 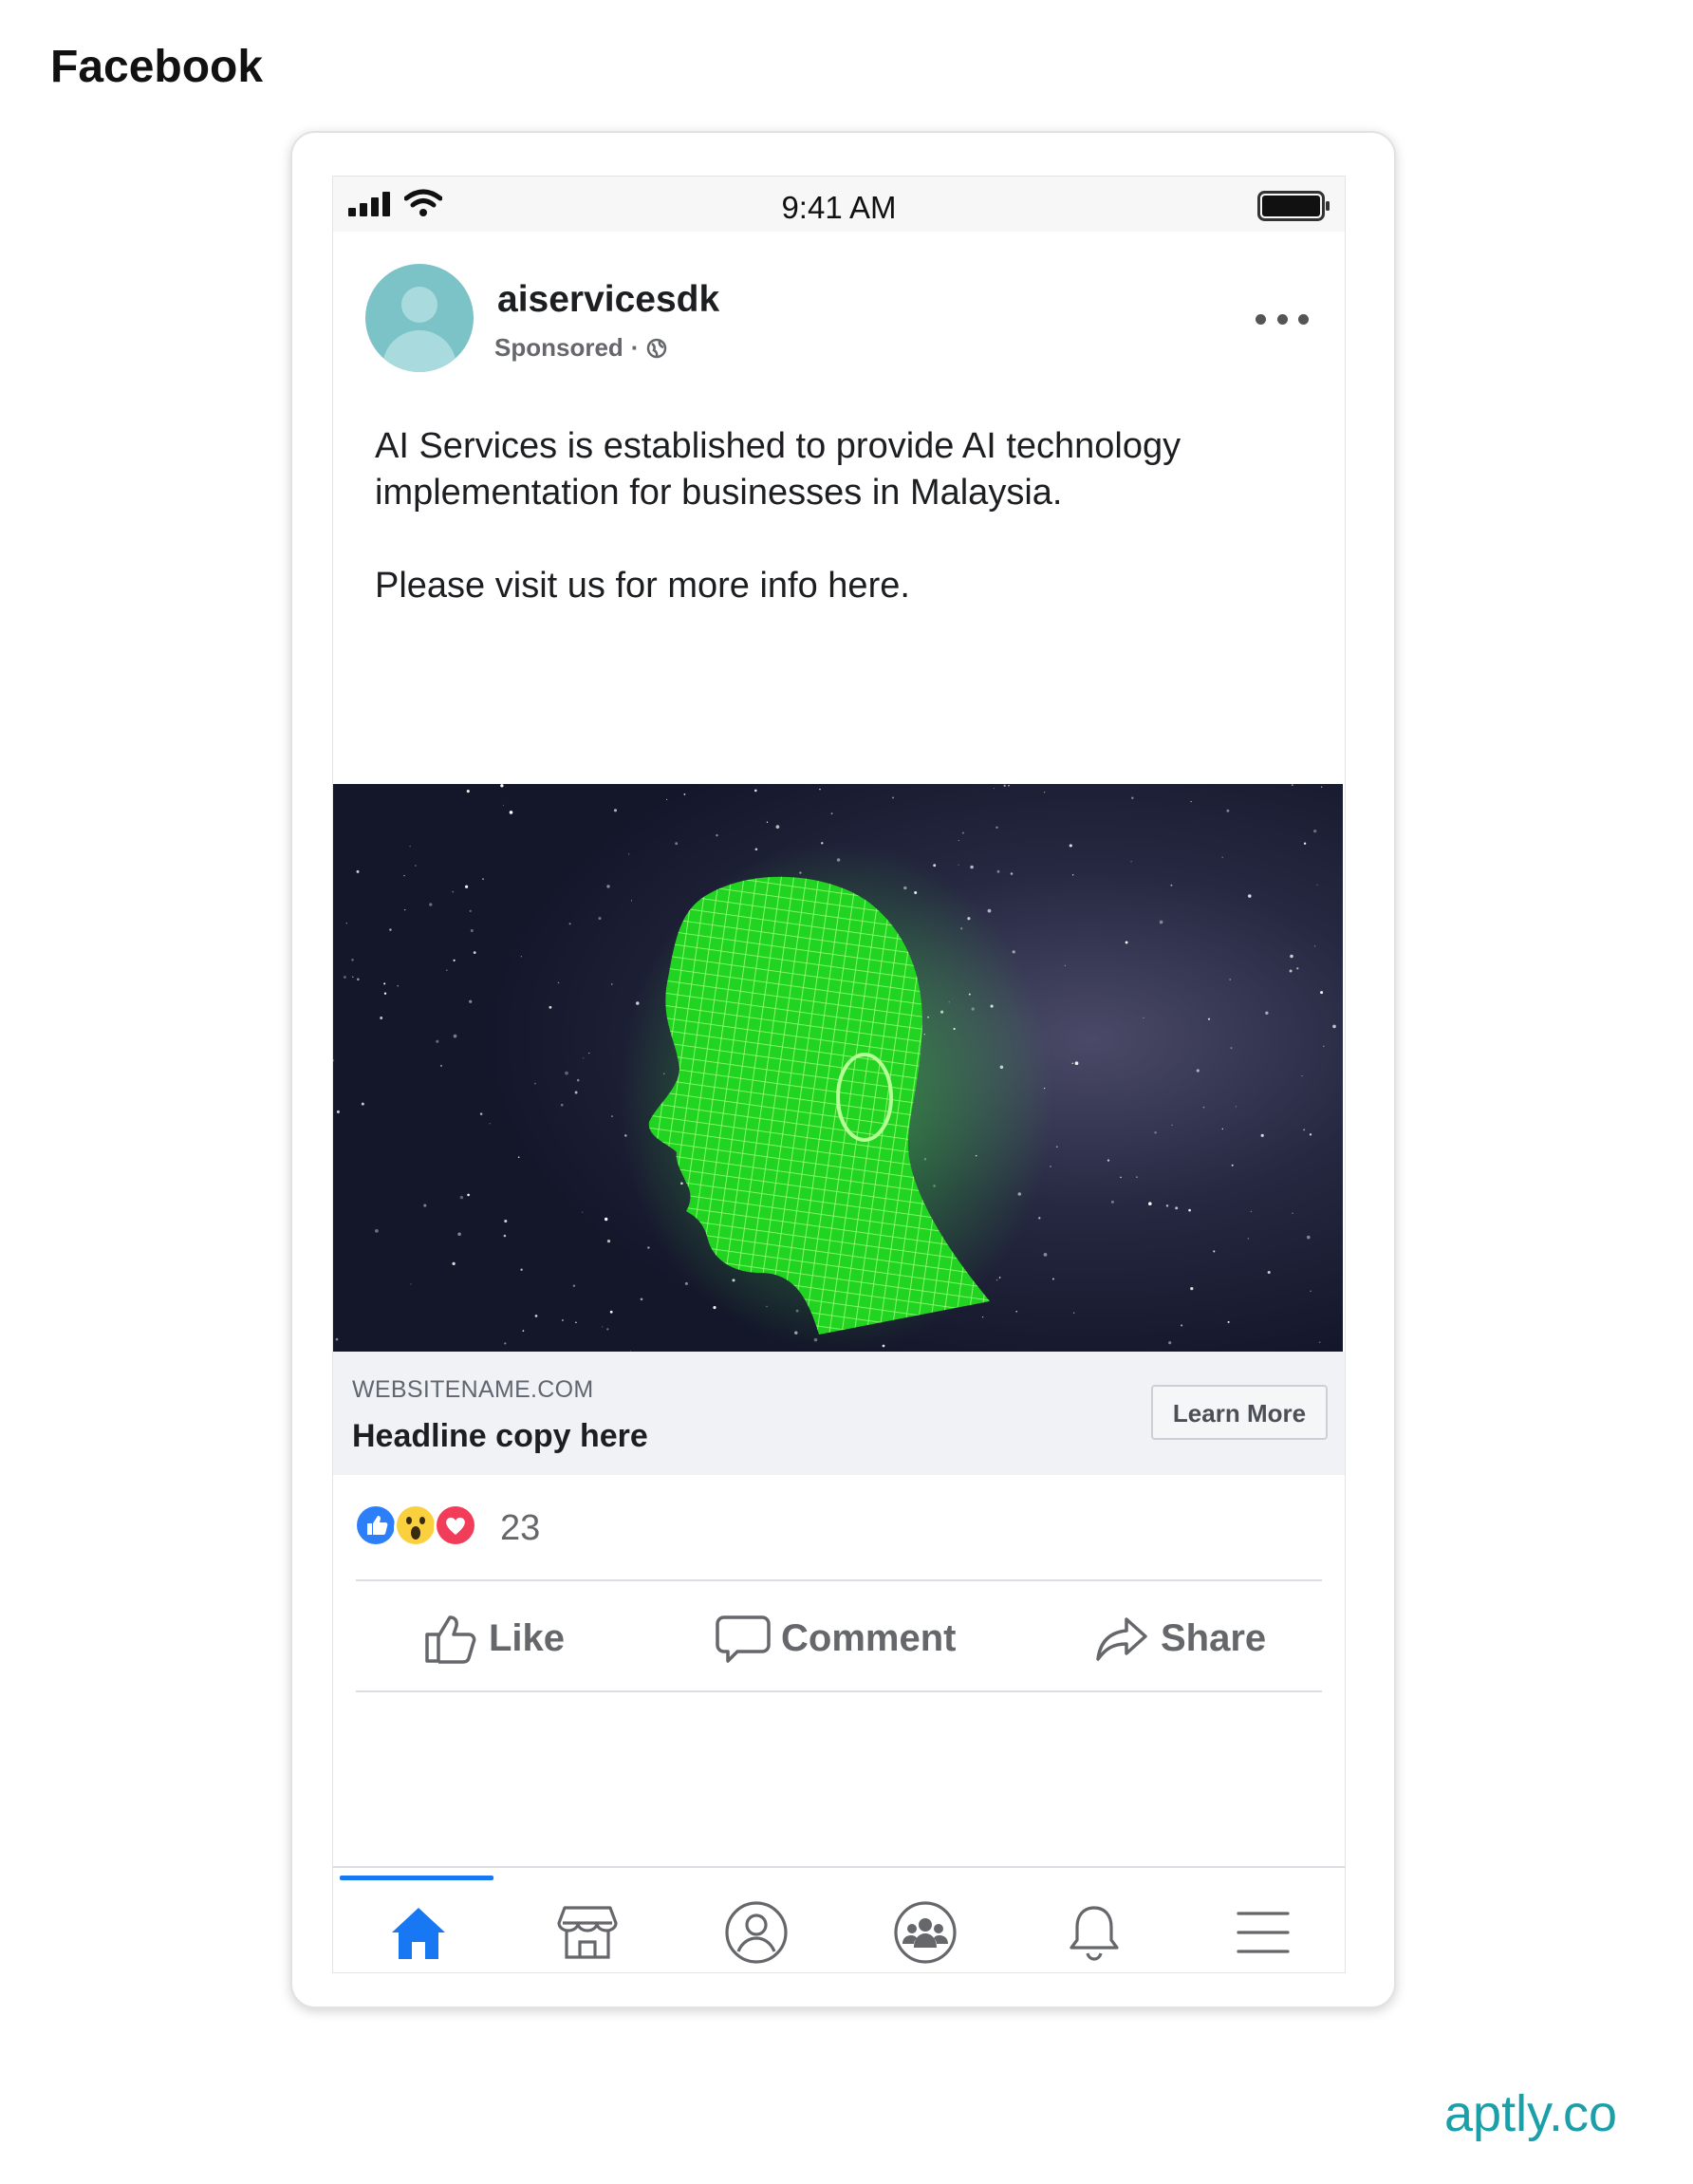 What do you see at coordinates (642, 586) in the screenshot?
I see `post-paragraph-2: Please visit us for more info here.` at bounding box center [642, 586].